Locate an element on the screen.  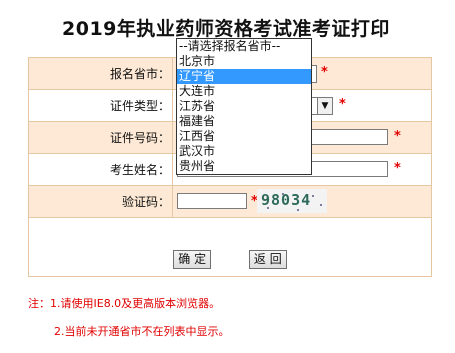
captcha-cell: * 98034 is located at coordinates (302, 201).